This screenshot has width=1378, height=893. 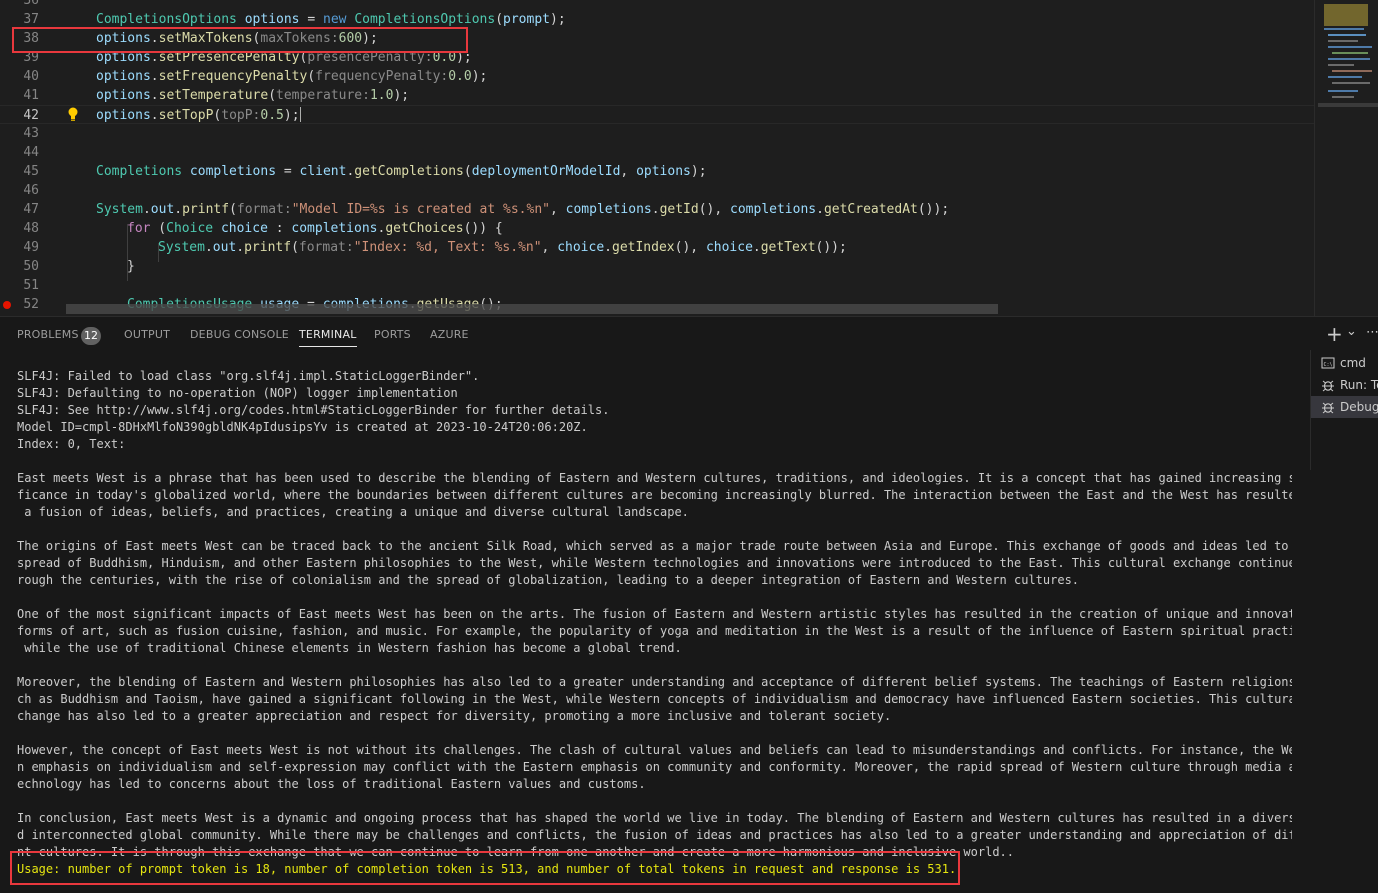 I want to click on code-text: options.setTopP(topP:0.5);, so click(x=198, y=115).